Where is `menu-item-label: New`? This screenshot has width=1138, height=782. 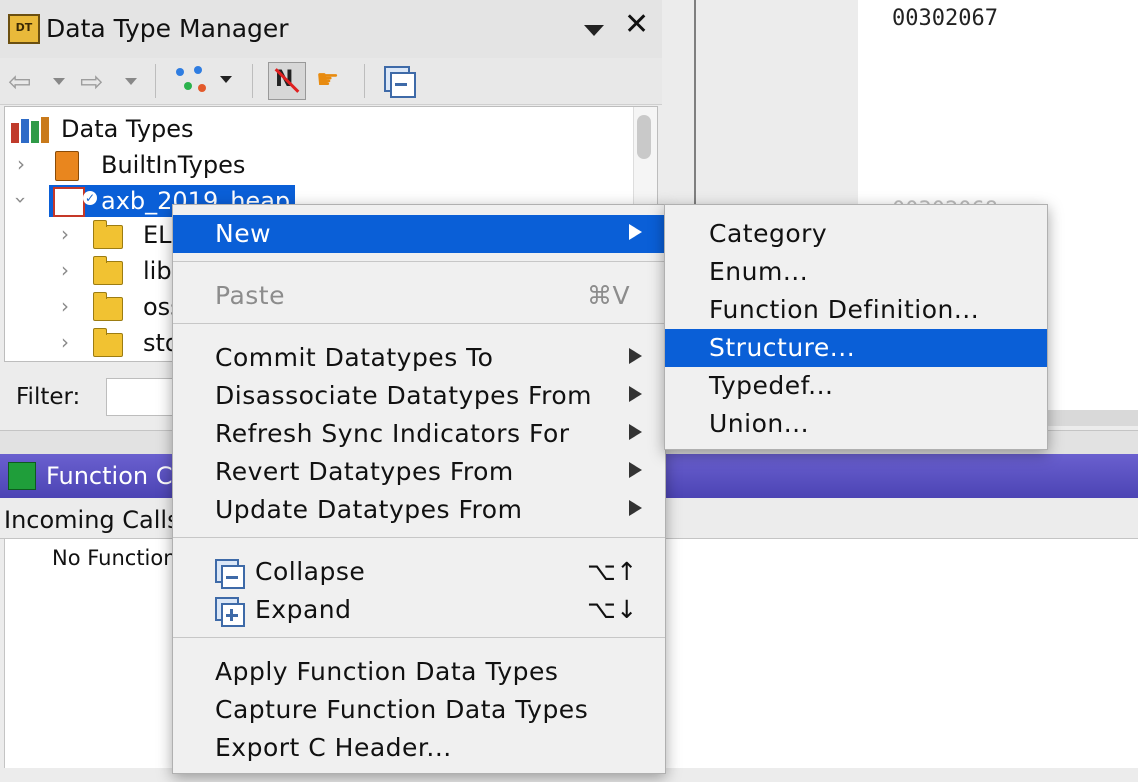 menu-item-label: New is located at coordinates (243, 233).